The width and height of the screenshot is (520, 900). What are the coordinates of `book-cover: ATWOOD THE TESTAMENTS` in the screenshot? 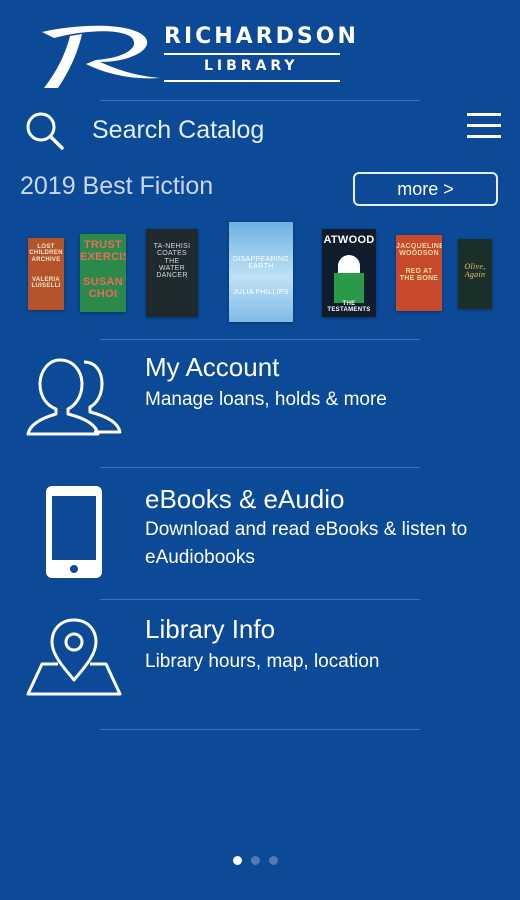 It's located at (349, 273).